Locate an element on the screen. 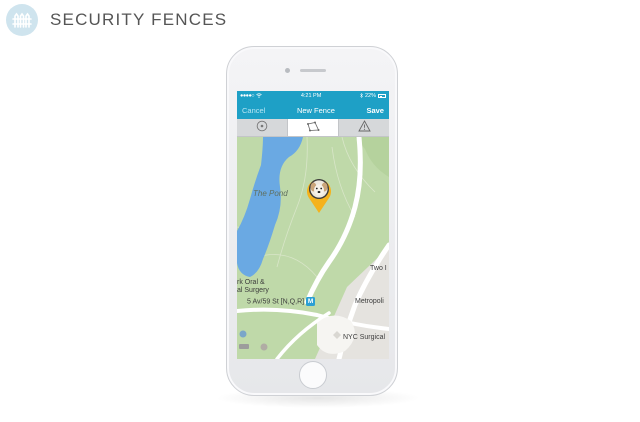 The width and height of the screenshot is (640, 422). brand-header: SECURITY FENCES is located at coordinates (116, 20).